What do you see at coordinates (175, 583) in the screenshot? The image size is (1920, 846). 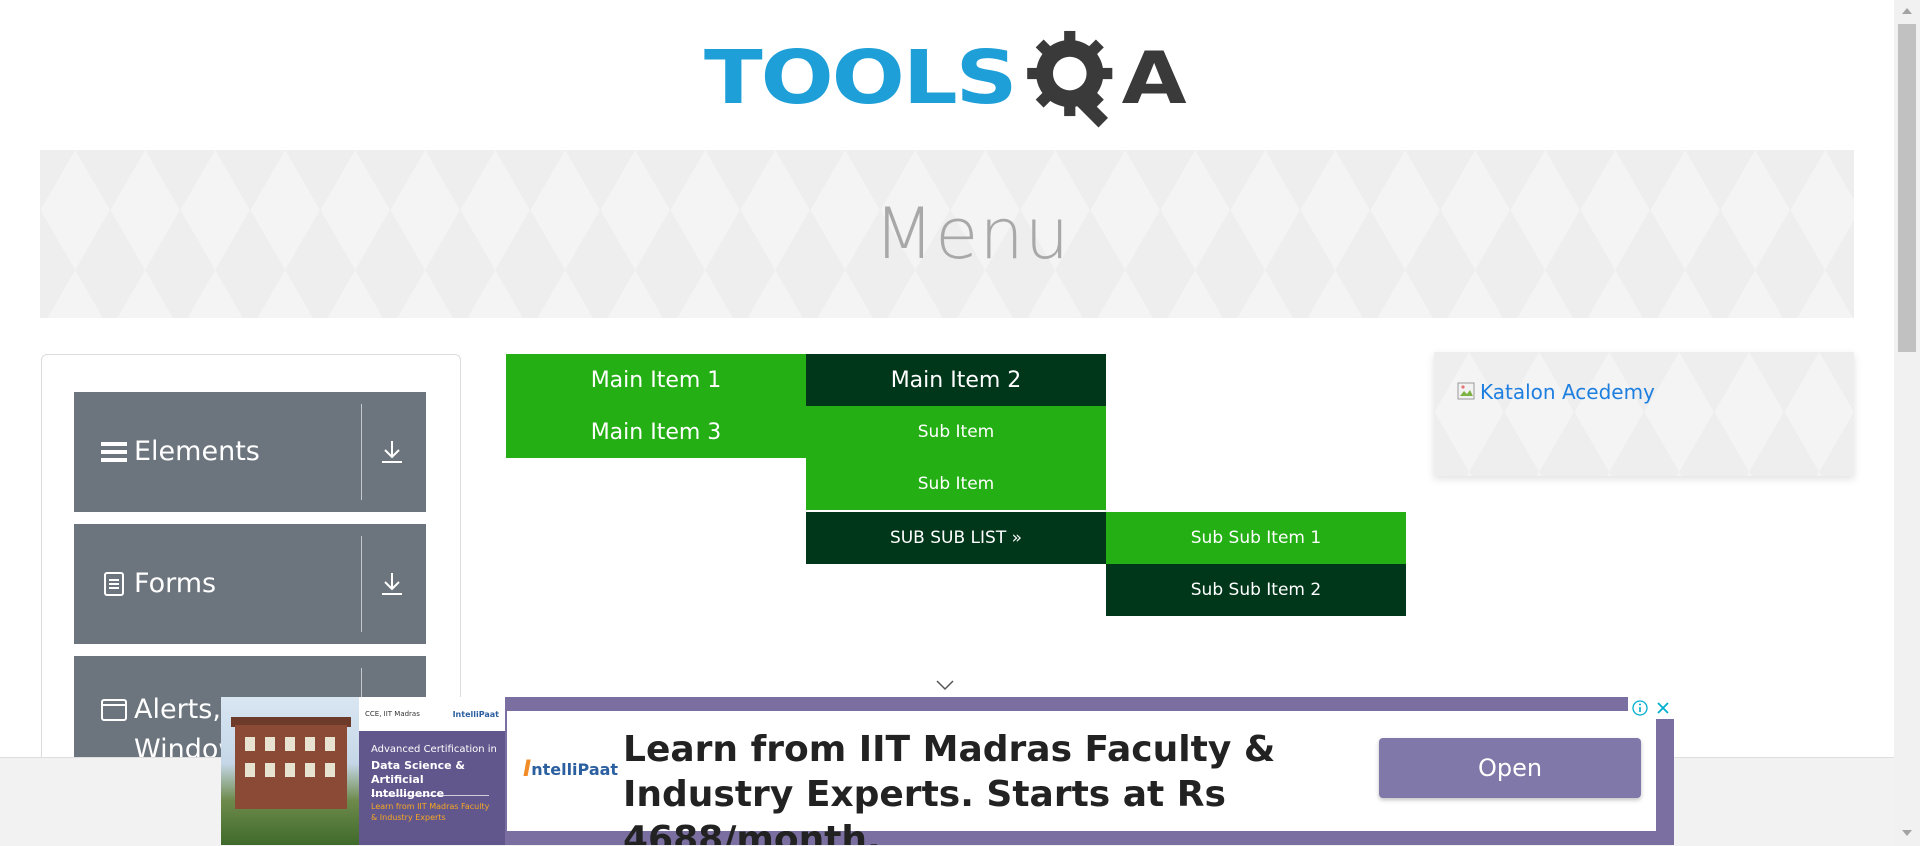 I see `group-title: Forms` at bounding box center [175, 583].